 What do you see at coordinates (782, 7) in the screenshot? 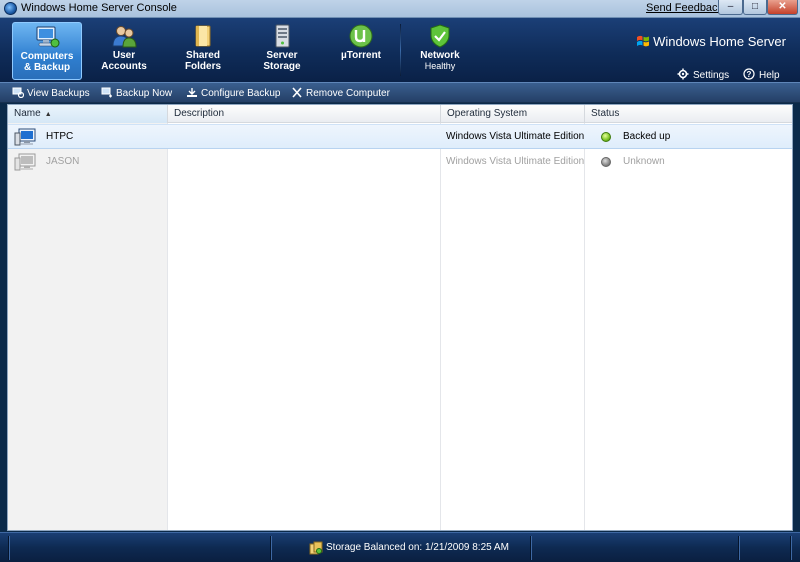
I see `close-button: ✕` at bounding box center [782, 7].